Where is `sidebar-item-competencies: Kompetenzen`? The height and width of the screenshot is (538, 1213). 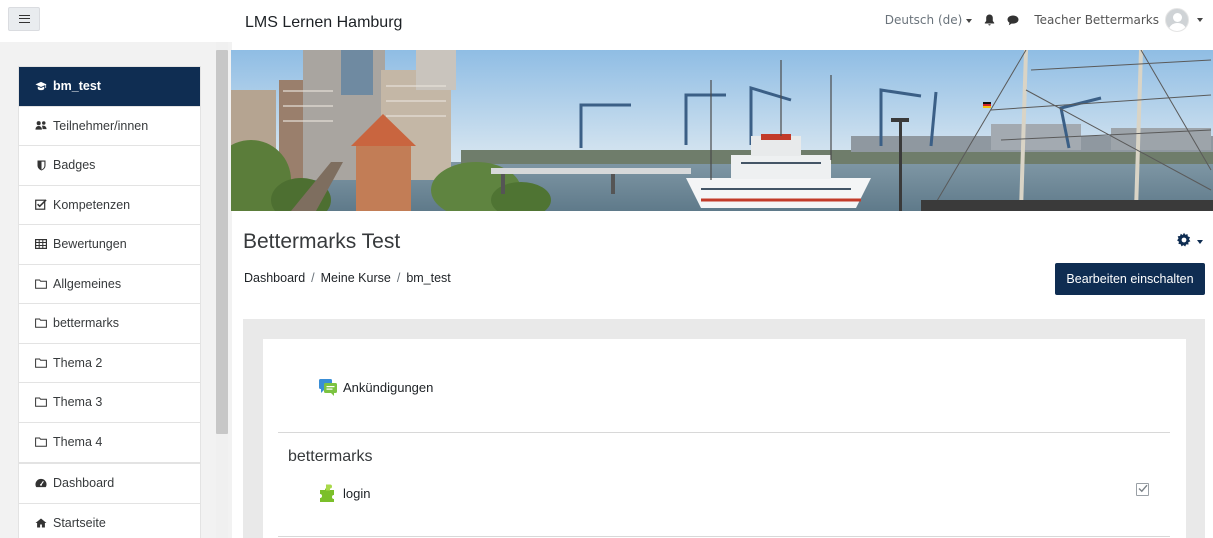
sidebar-item-competencies: Kompetenzen is located at coordinates (109, 205).